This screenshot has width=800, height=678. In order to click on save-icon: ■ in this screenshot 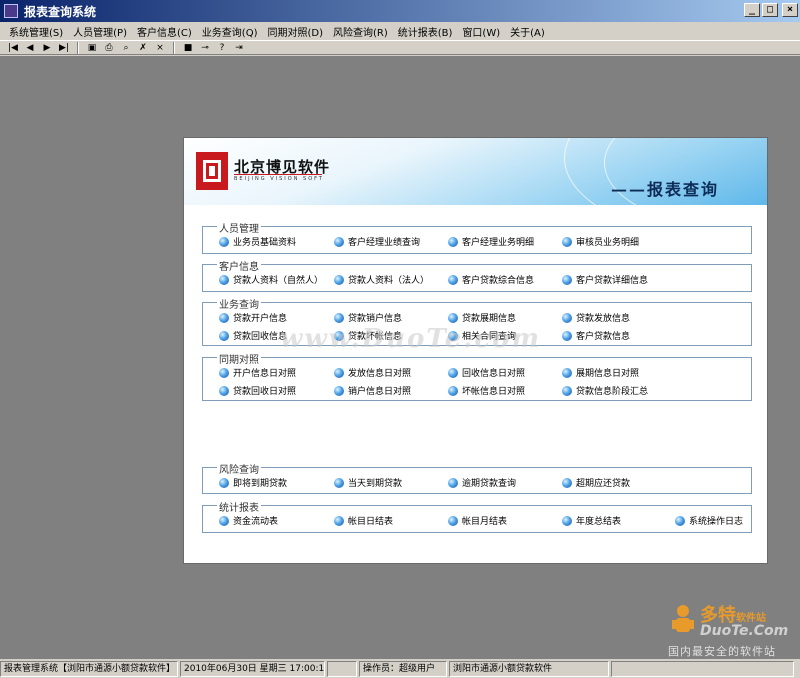, I will do `click(188, 48)`.